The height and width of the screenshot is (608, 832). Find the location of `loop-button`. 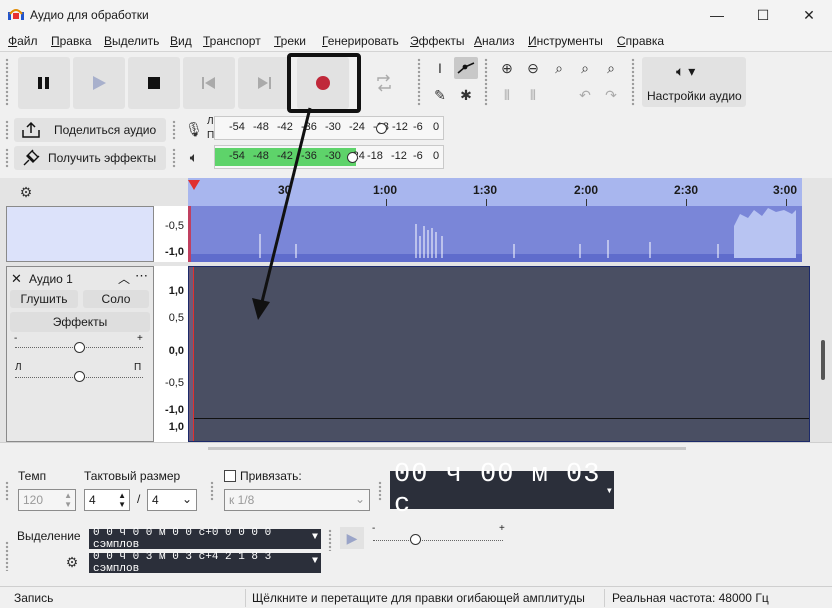

loop-button is located at coordinates (384, 83).